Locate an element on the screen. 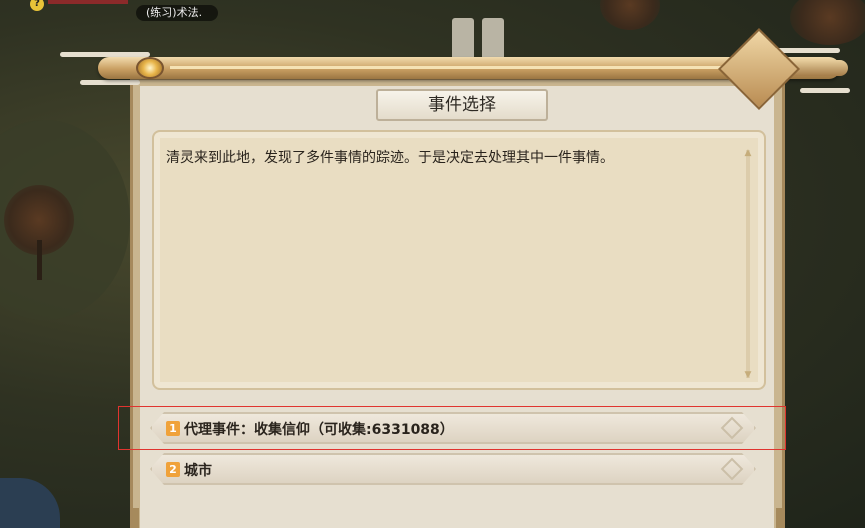 This screenshot has width=865, height=528. rod-gem-icon is located at coordinates (150, 68).